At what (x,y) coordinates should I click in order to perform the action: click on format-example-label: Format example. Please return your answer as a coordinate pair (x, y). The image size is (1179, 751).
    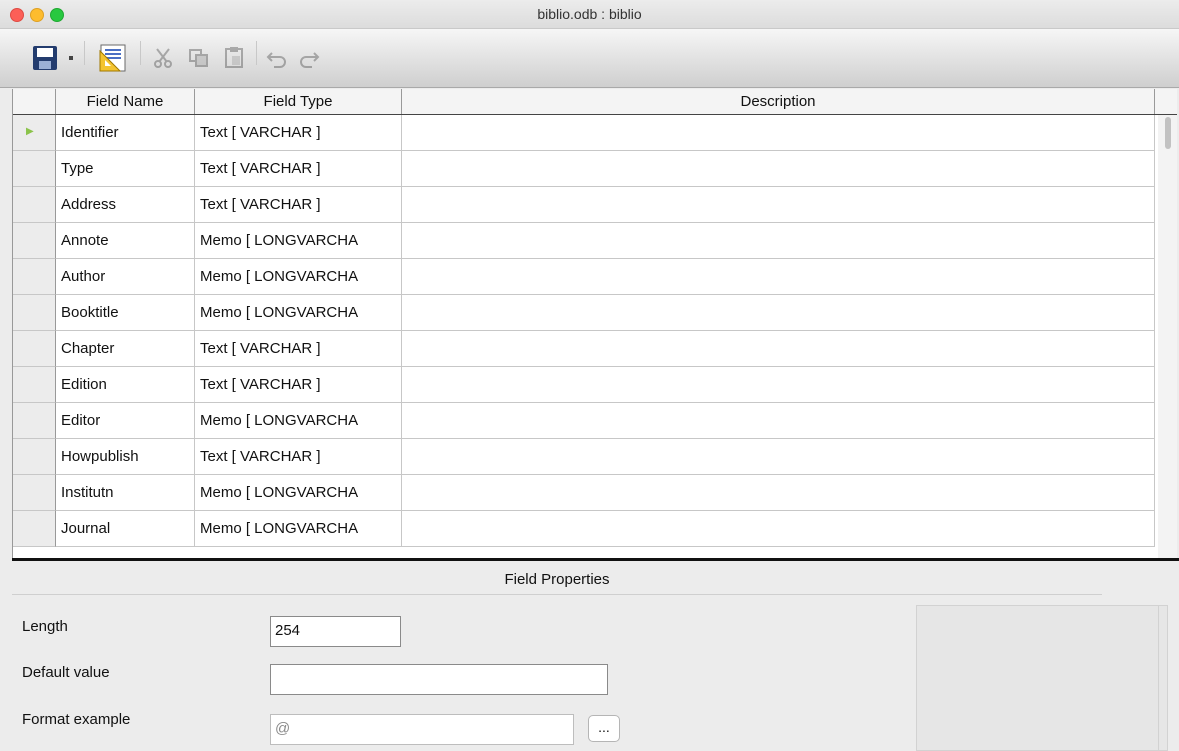
    Looking at the image, I should click on (76, 719).